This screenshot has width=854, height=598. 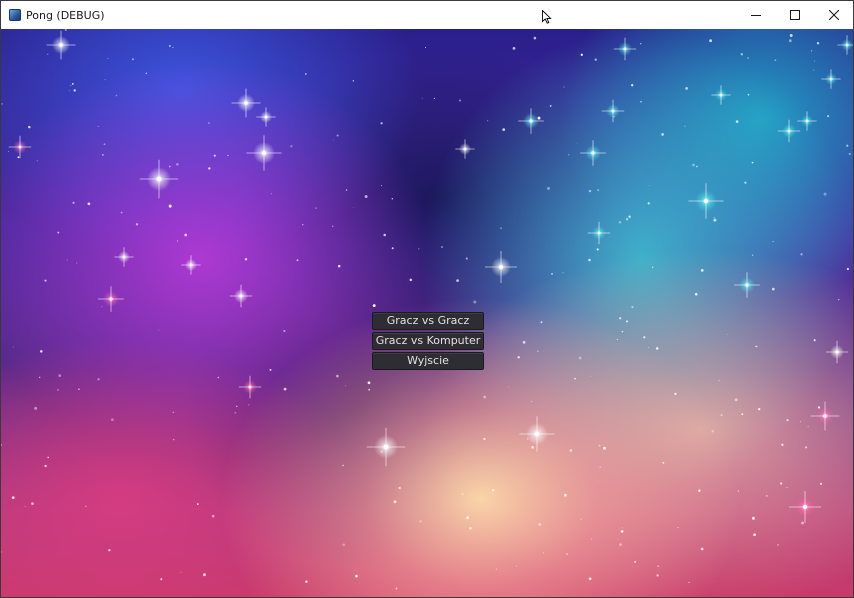 I want to click on close-button, so click(x=833, y=15).